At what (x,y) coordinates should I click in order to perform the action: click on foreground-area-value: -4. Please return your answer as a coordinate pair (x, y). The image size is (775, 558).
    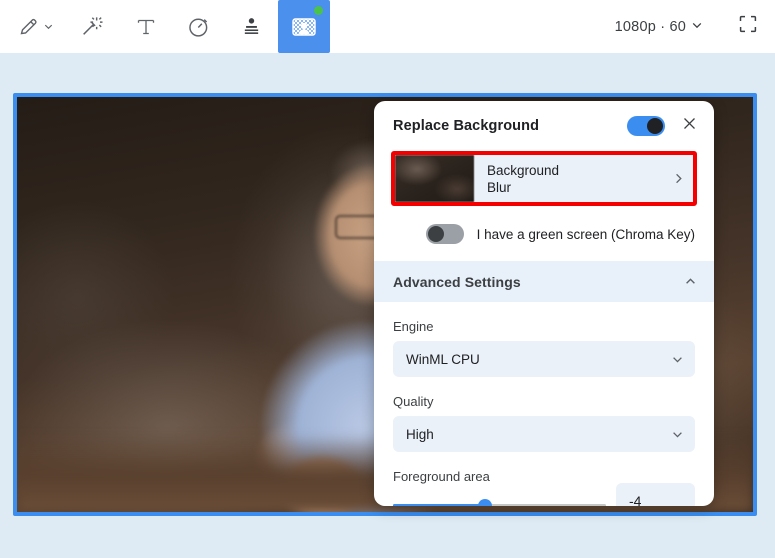
    Looking at the image, I should click on (635, 499).